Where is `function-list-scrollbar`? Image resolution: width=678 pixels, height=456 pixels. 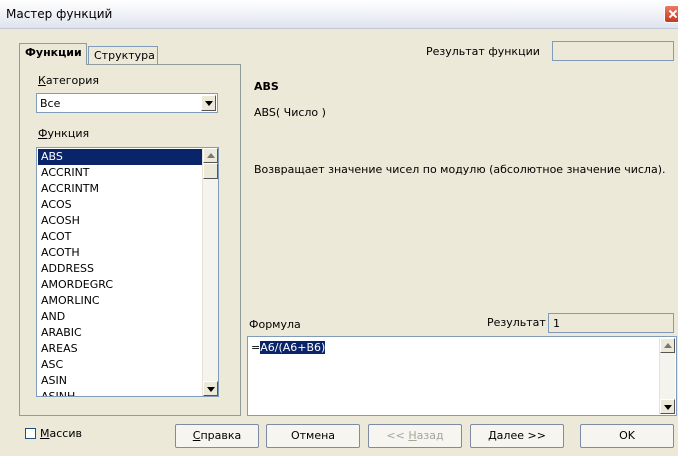
function-list-scrollbar is located at coordinates (210, 272).